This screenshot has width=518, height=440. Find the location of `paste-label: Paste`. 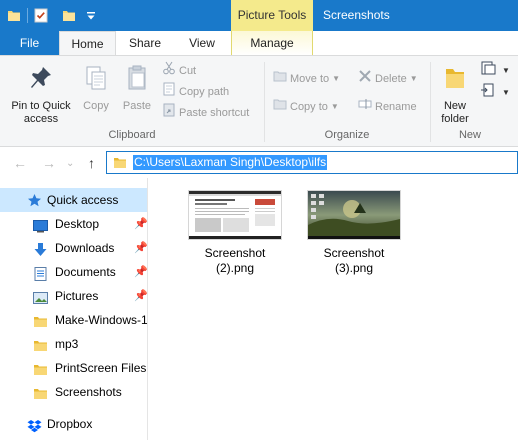

paste-label: Paste is located at coordinates (137, 106).